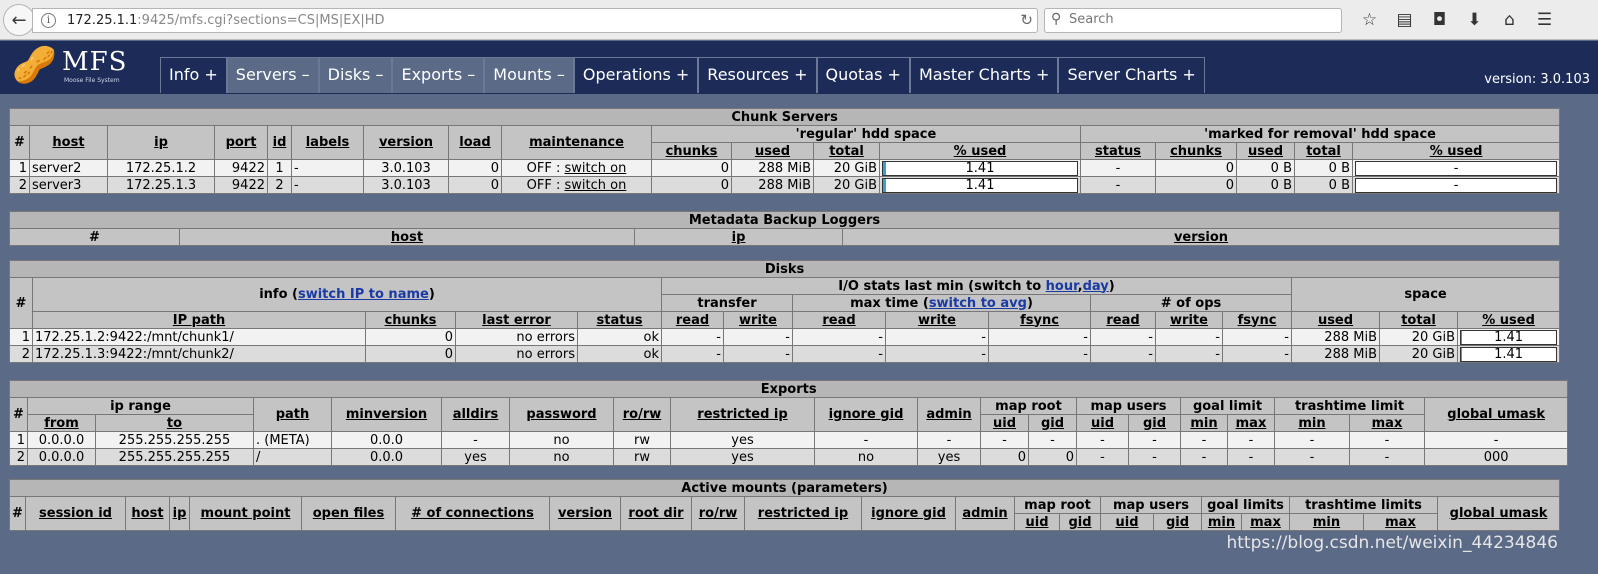  Describe the element at coordinates (1062, 286) in the screenshot. I see `hour-link: hour` at that location.